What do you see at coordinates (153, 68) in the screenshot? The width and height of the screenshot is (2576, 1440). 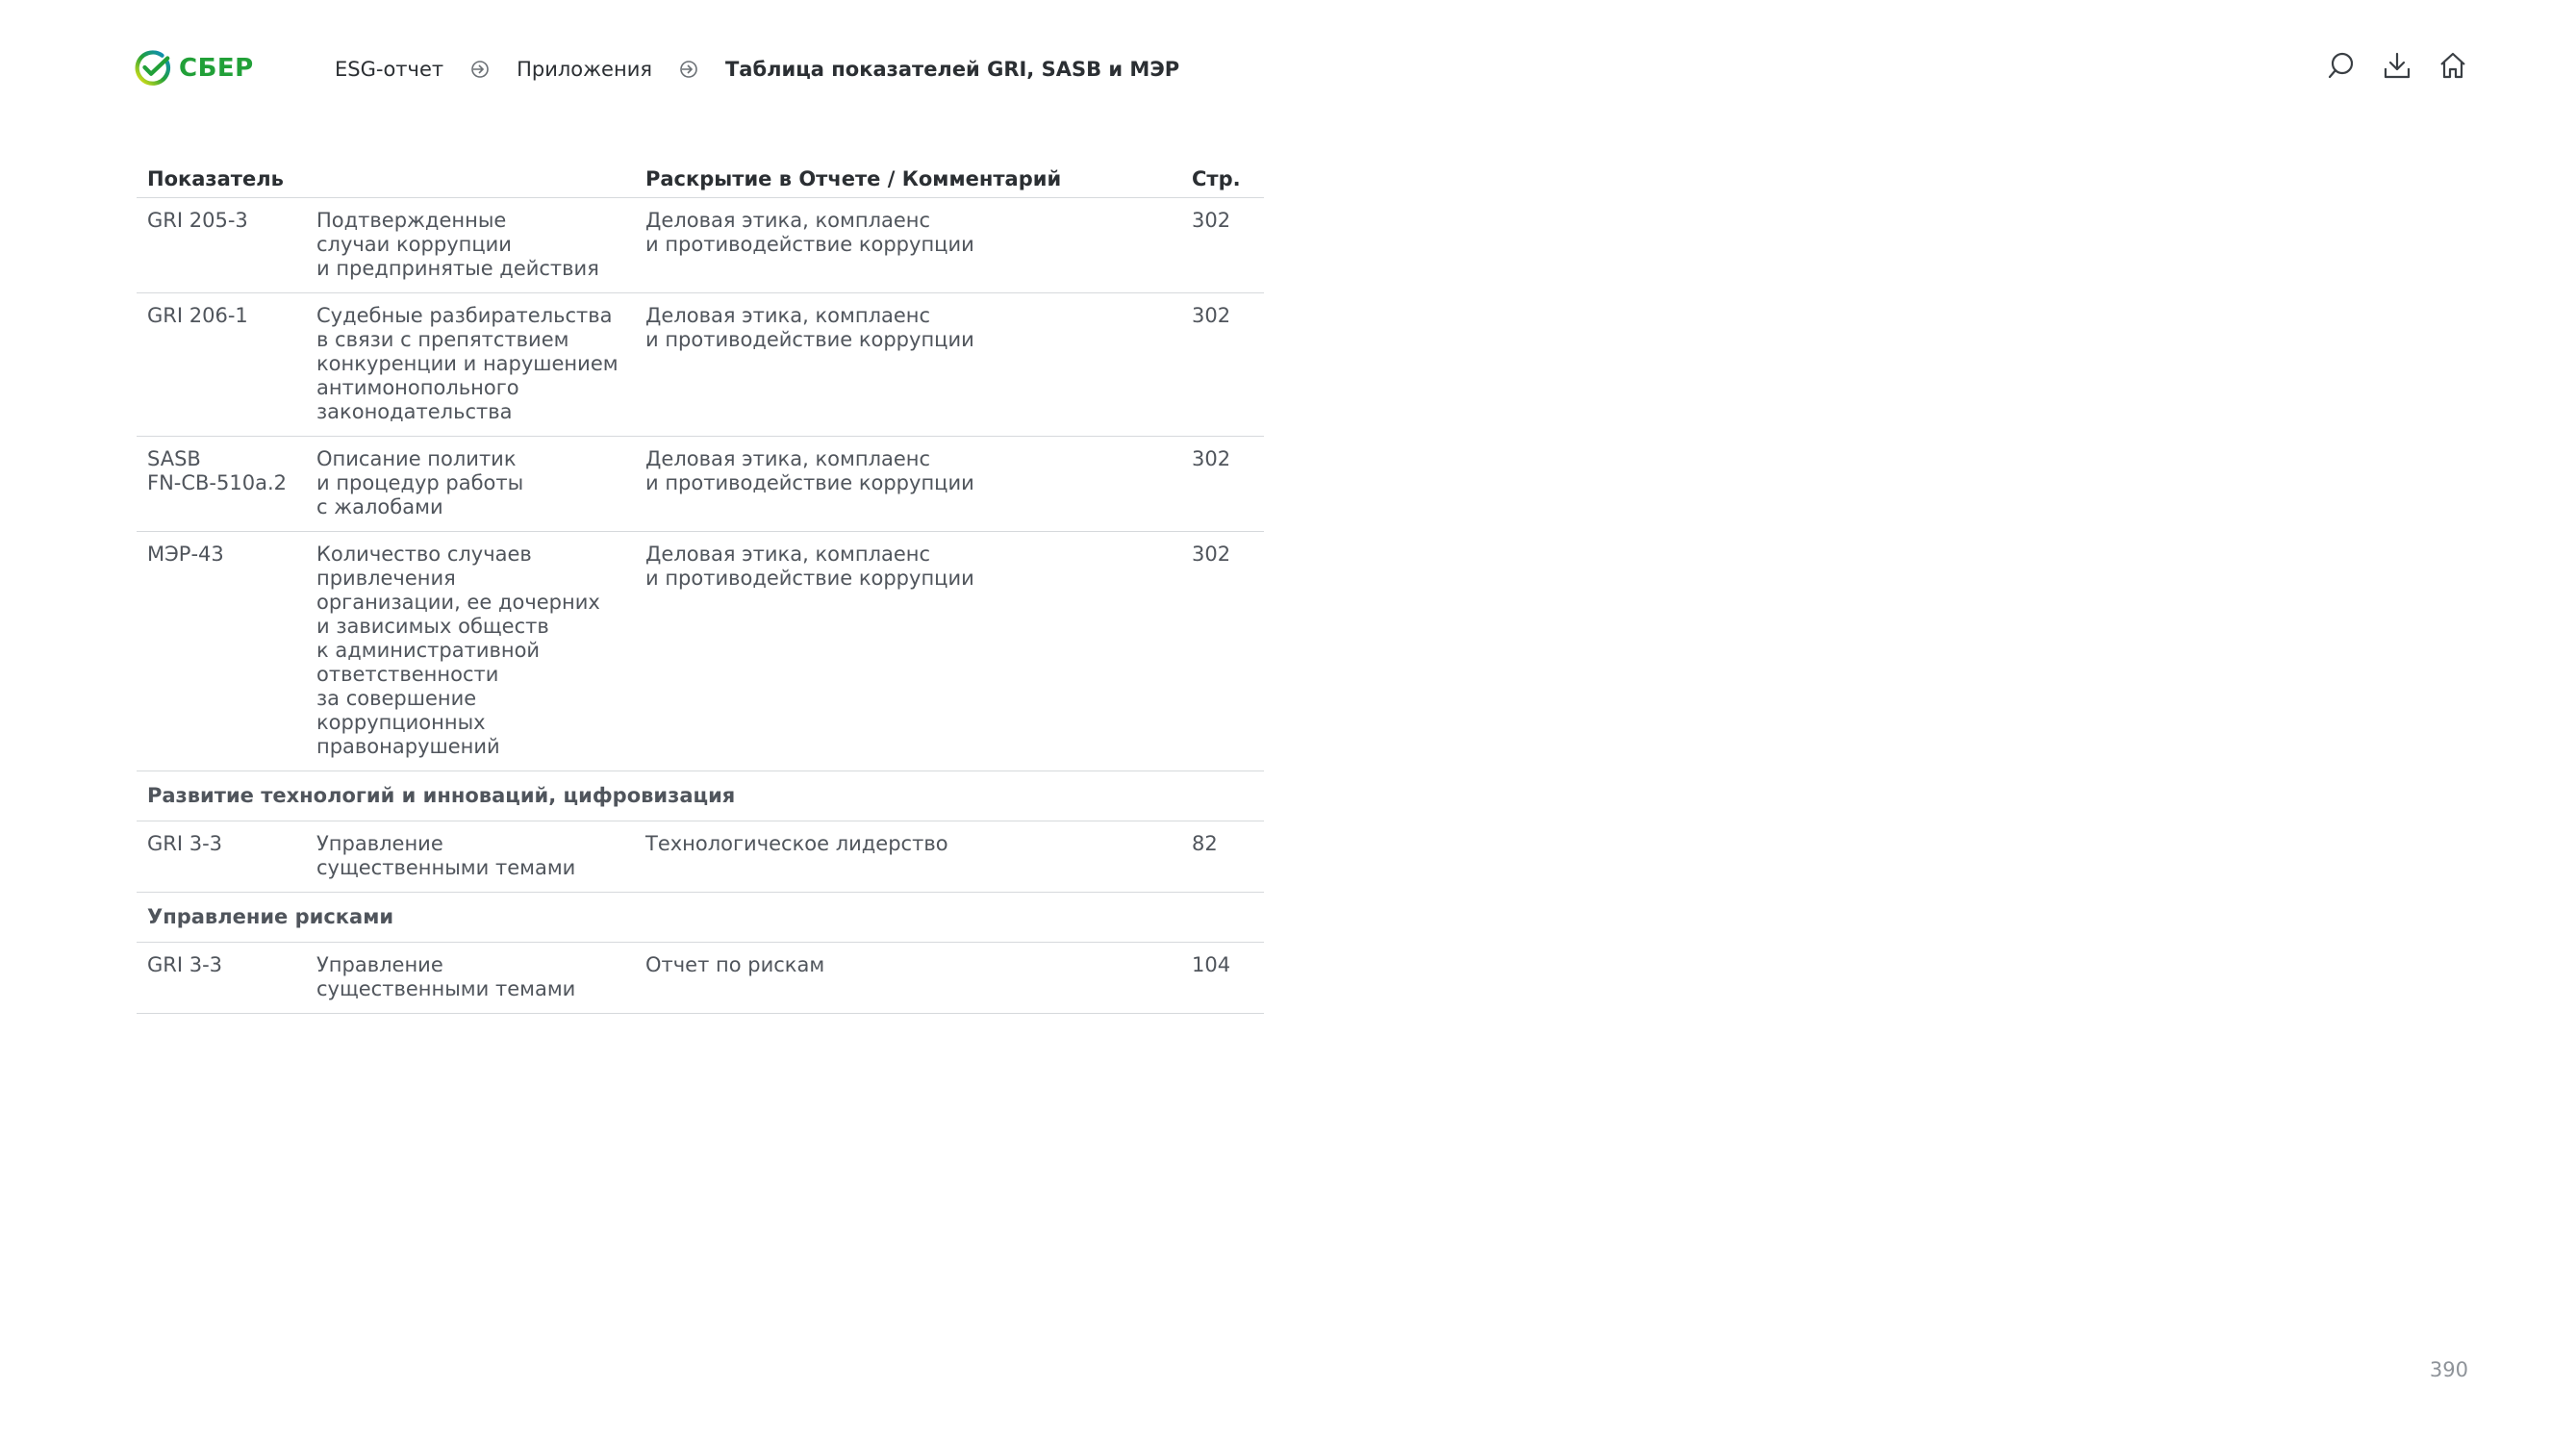 I see `sber-logo-icon` at bounding box center [153, 68].